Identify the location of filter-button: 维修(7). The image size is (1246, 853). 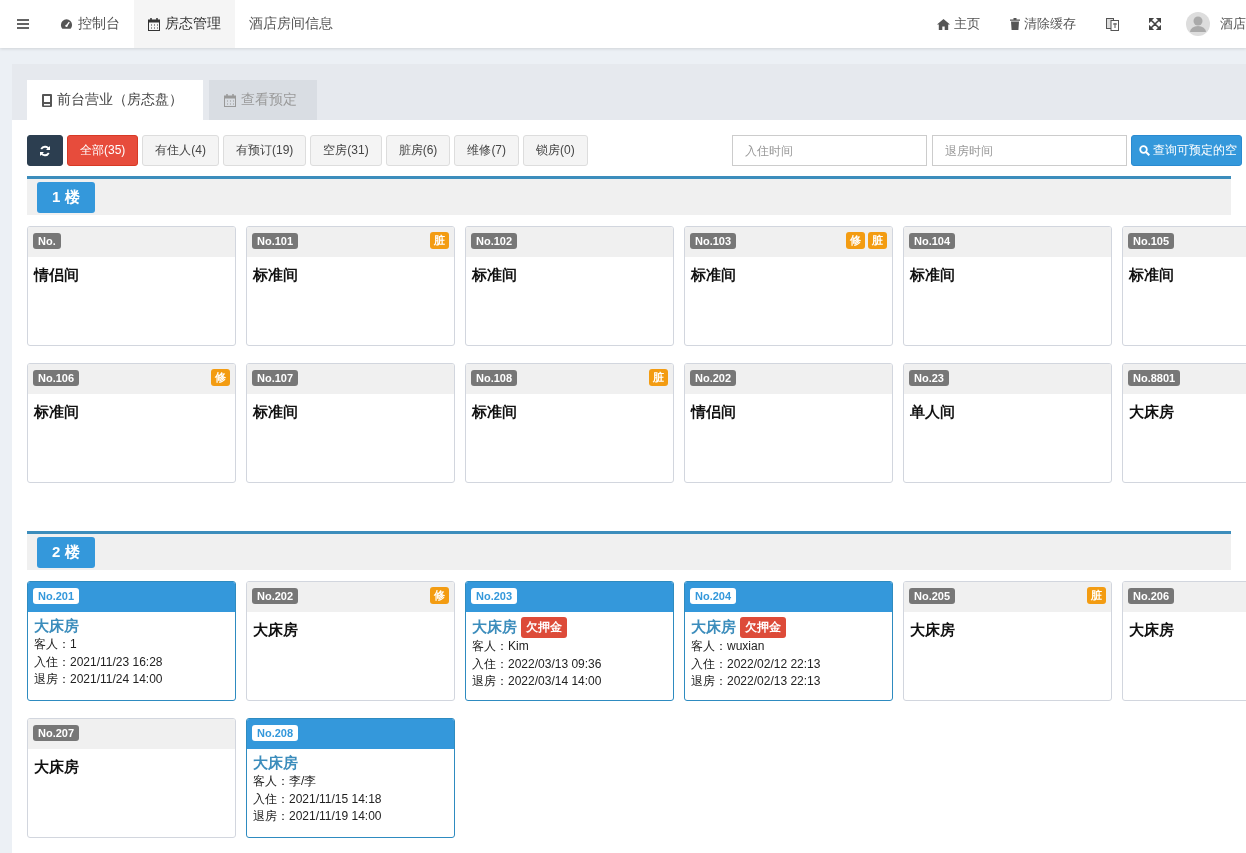
(487, 150).